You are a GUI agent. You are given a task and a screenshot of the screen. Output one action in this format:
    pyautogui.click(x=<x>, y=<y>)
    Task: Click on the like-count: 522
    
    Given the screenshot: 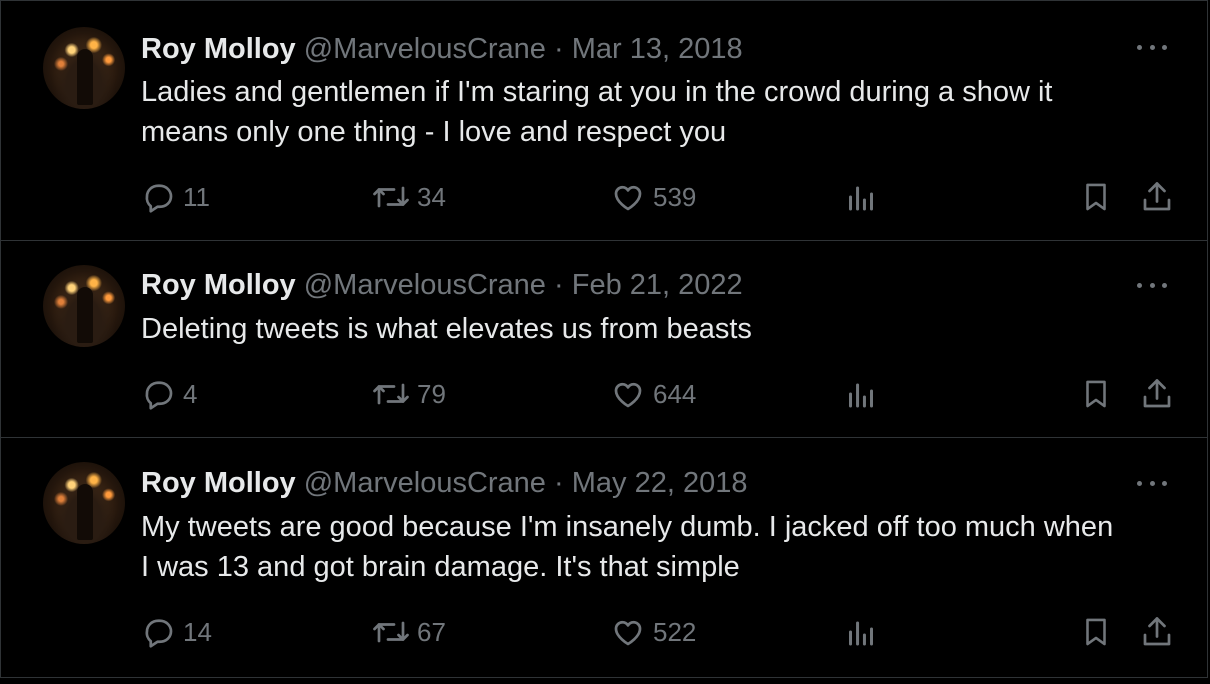 What is the action you would take?
    pyautogui.click(x=675, y=631)
    